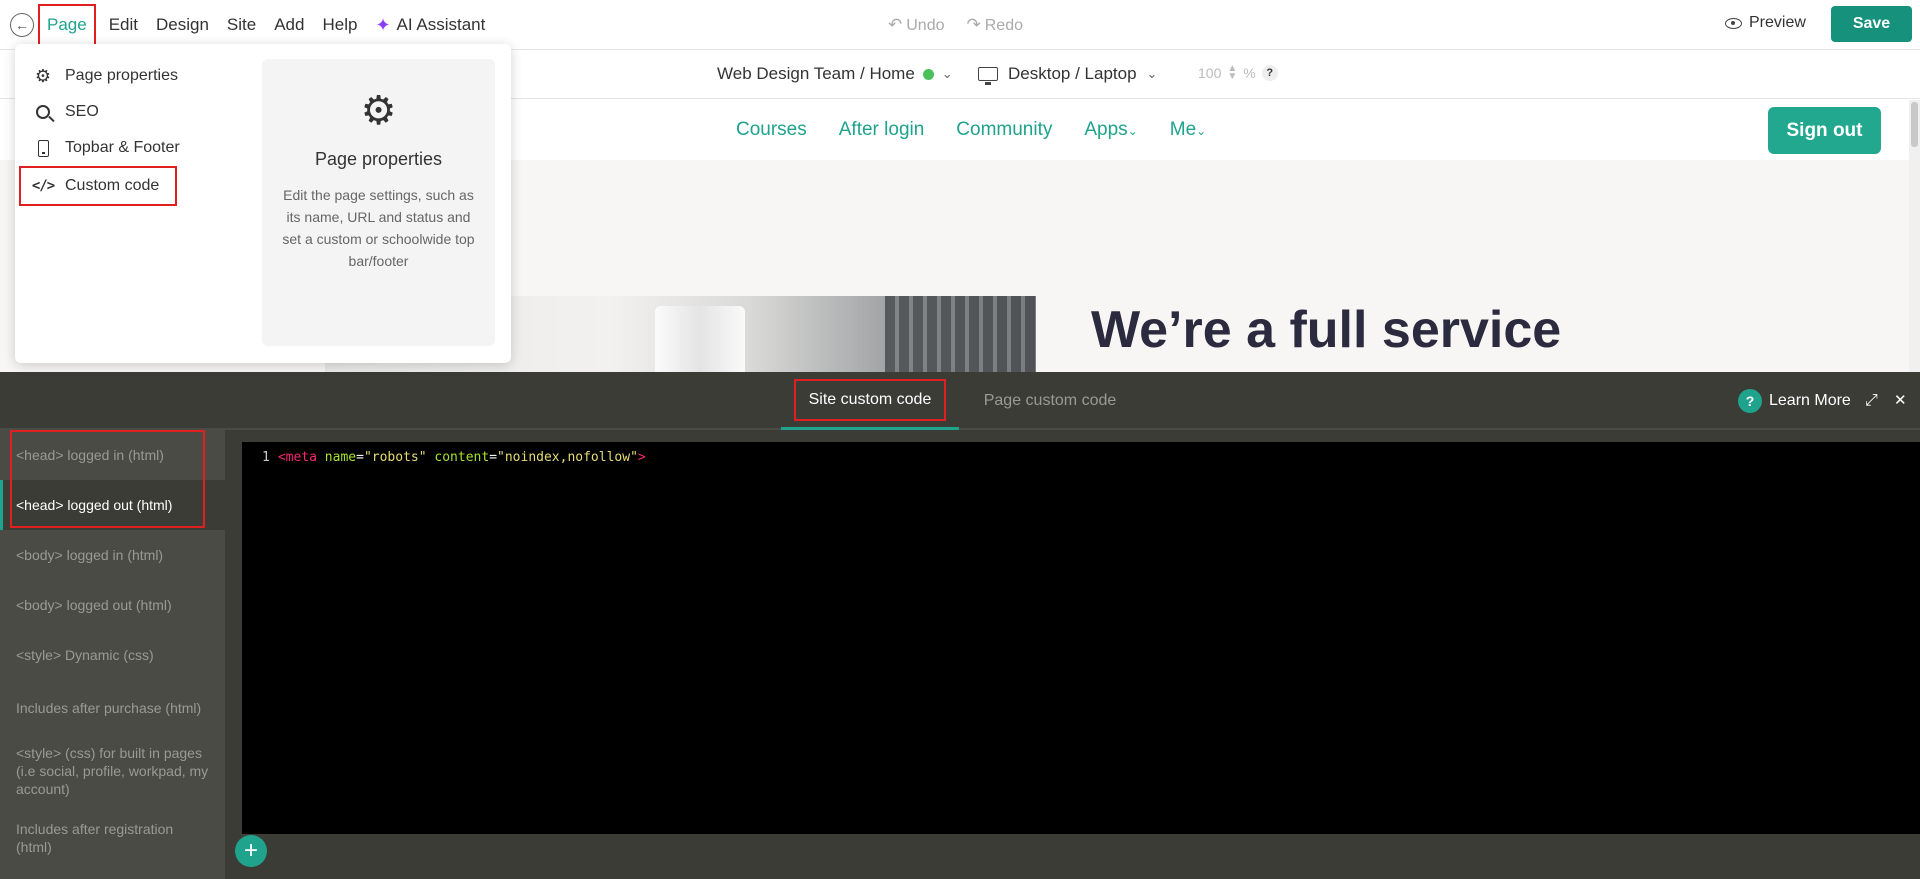 This screenshot has width=1920, height=879. Describe the element at coordinates (395, 457) in the screenshot. I see `code-token-string: "robots"` at that location.